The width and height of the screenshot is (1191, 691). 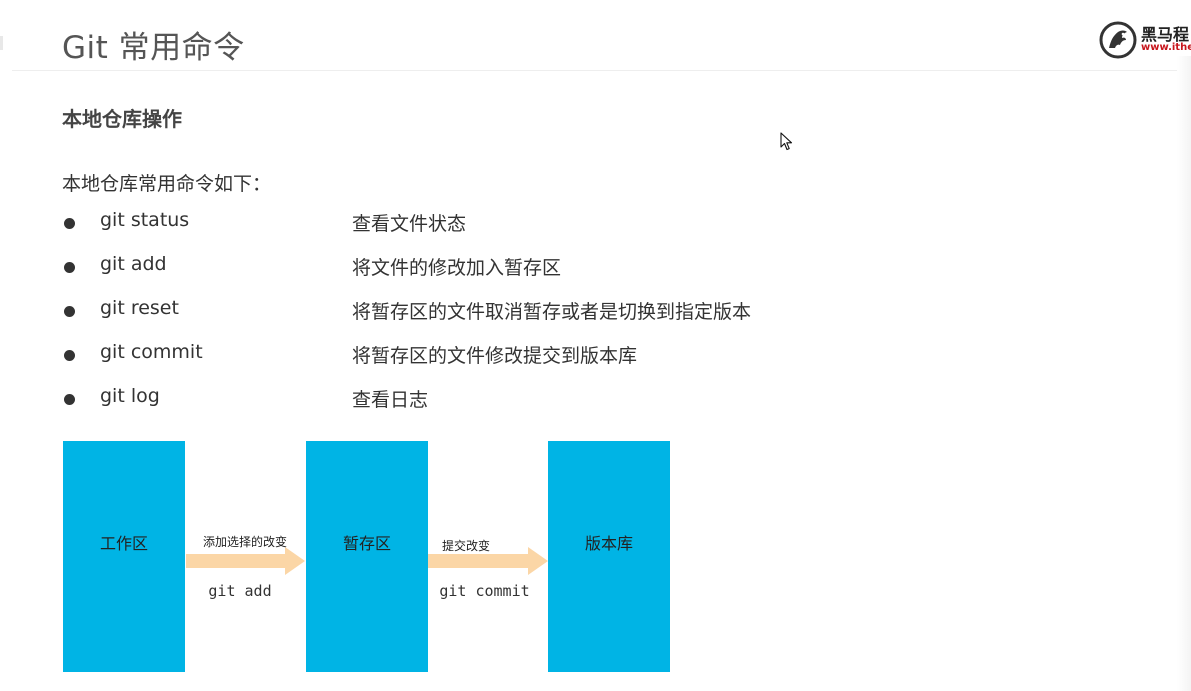 I want to click on command-name: git commit, so click(x=151, y=352).